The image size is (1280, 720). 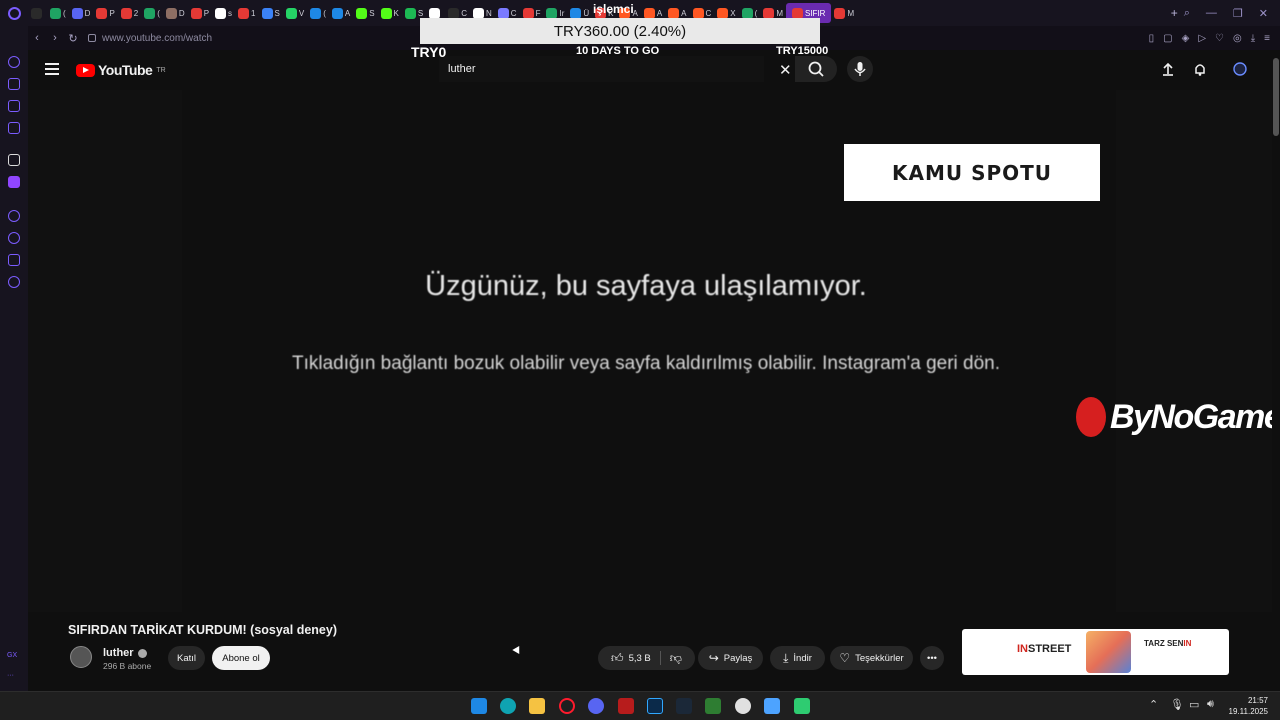 I want to click on itunes-icon, so click(x=743, y=706).